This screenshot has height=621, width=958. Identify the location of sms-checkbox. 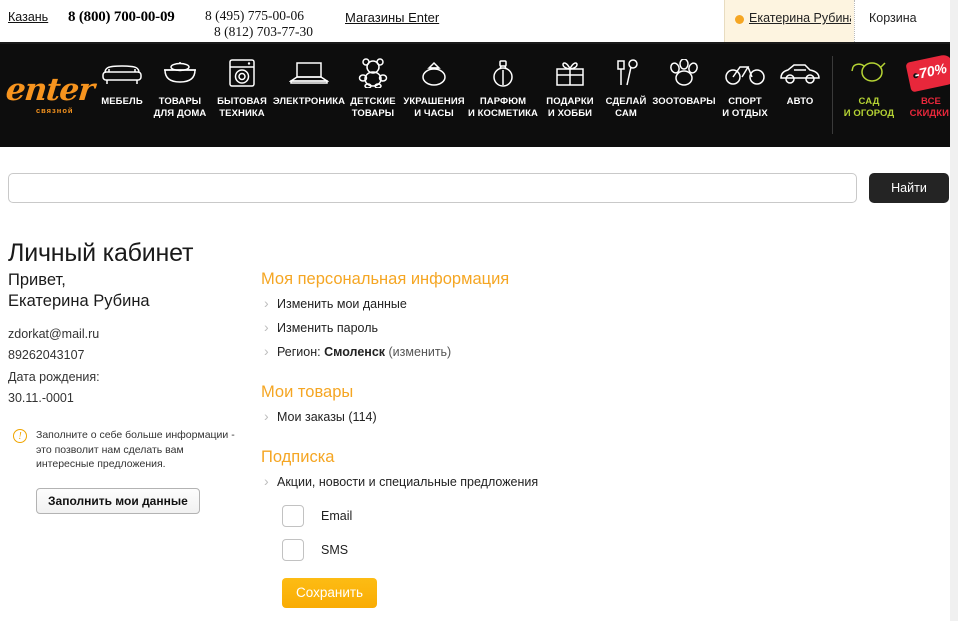
(293, 550).